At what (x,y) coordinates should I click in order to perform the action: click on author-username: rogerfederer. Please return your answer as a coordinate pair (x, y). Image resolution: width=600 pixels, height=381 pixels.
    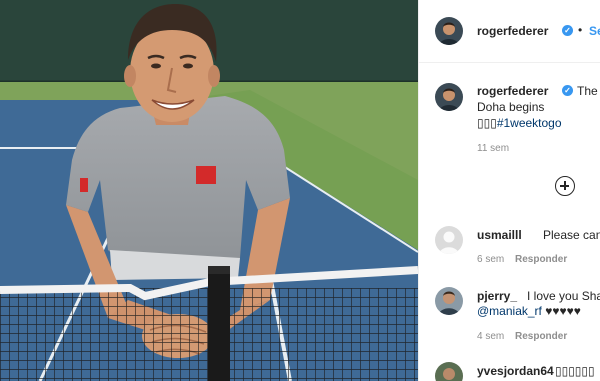
    Looking at the image, I should click on (512, 31).